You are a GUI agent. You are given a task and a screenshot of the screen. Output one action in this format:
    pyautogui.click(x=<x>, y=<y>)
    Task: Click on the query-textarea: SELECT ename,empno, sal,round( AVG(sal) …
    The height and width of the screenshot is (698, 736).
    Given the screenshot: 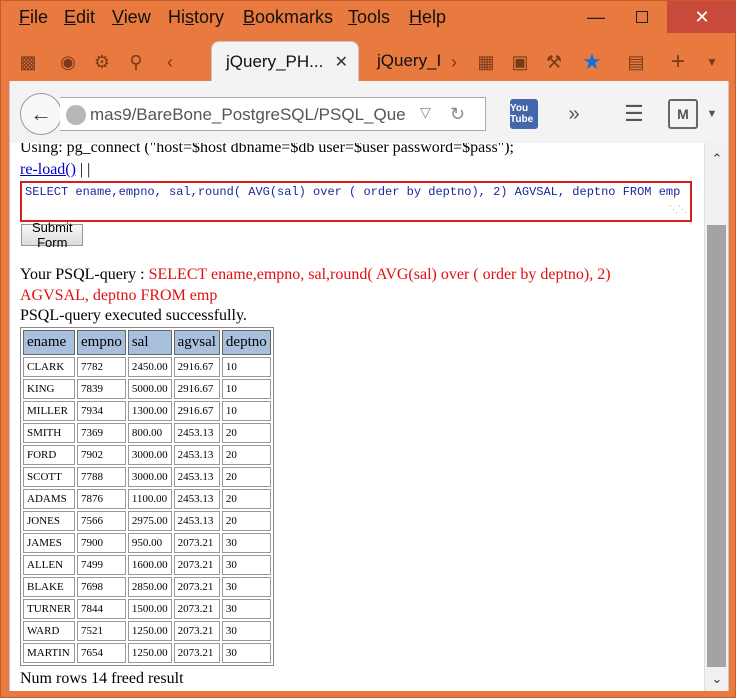 What is the action you would take?
    pyautogui.click(x=356, y=201)
    